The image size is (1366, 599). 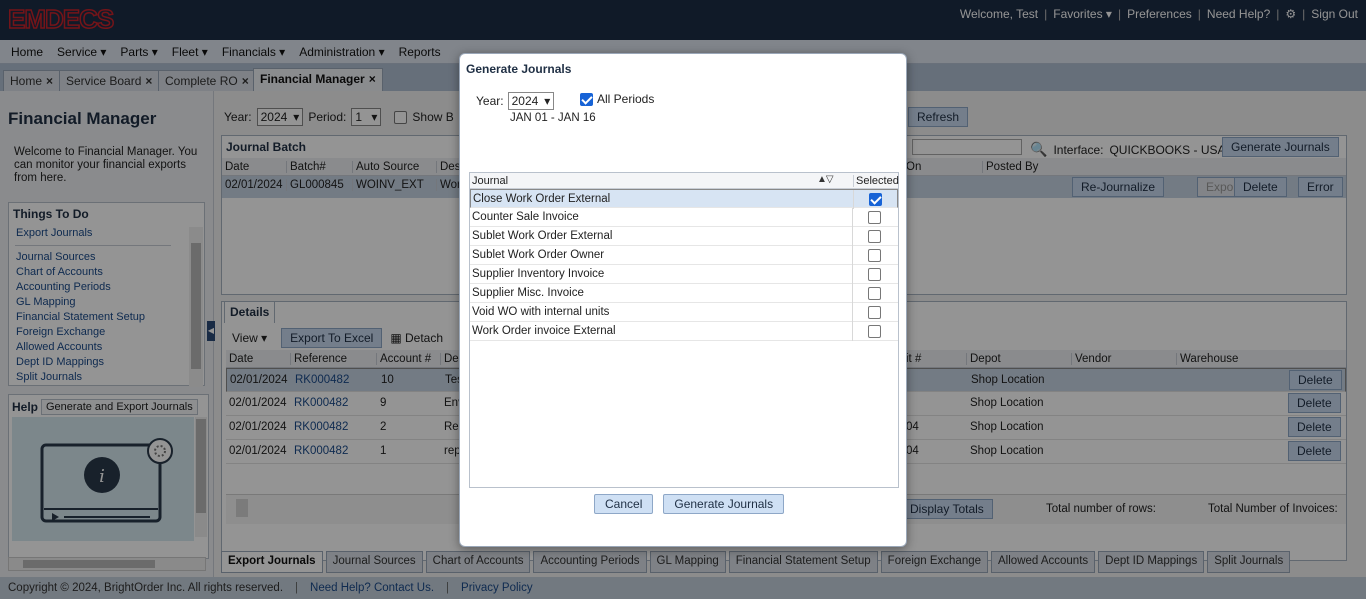 I want to click on generate-journals-confirm-button: Generate Journals, so click(x=724, y=504).